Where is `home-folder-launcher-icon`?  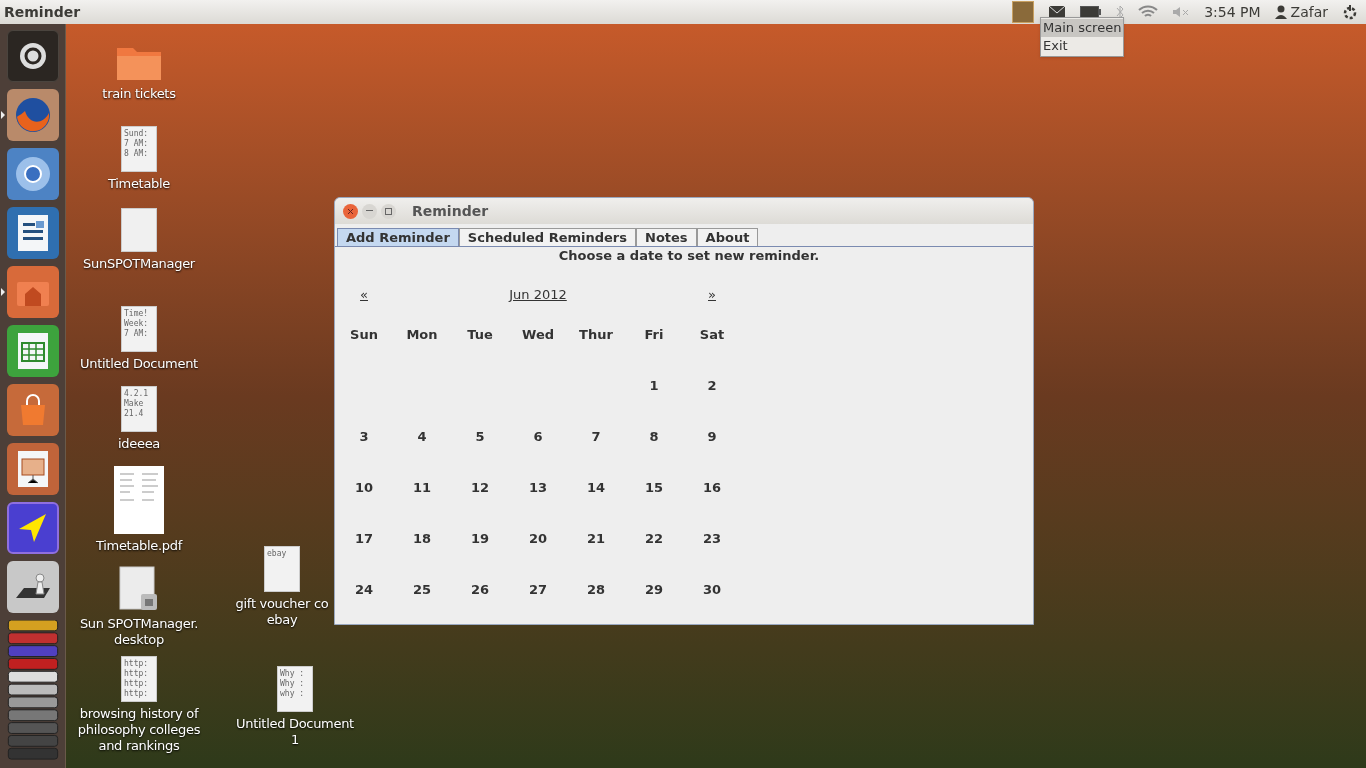 home-folder-launcher-icon is located at coordinates (32, 292).